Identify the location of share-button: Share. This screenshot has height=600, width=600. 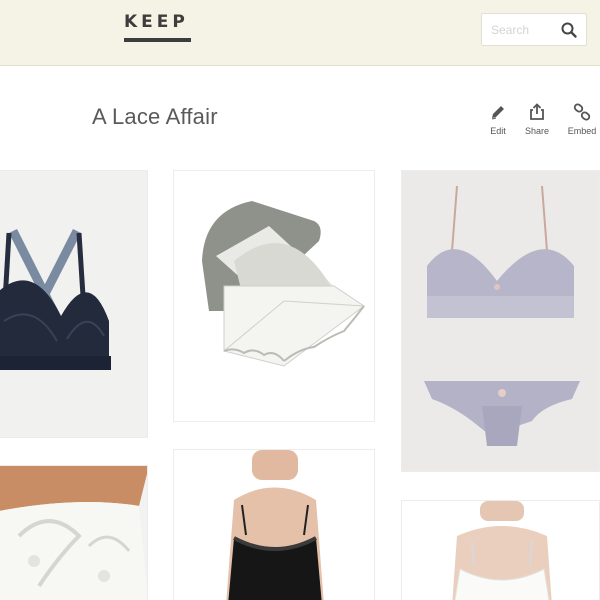
(537, 121).